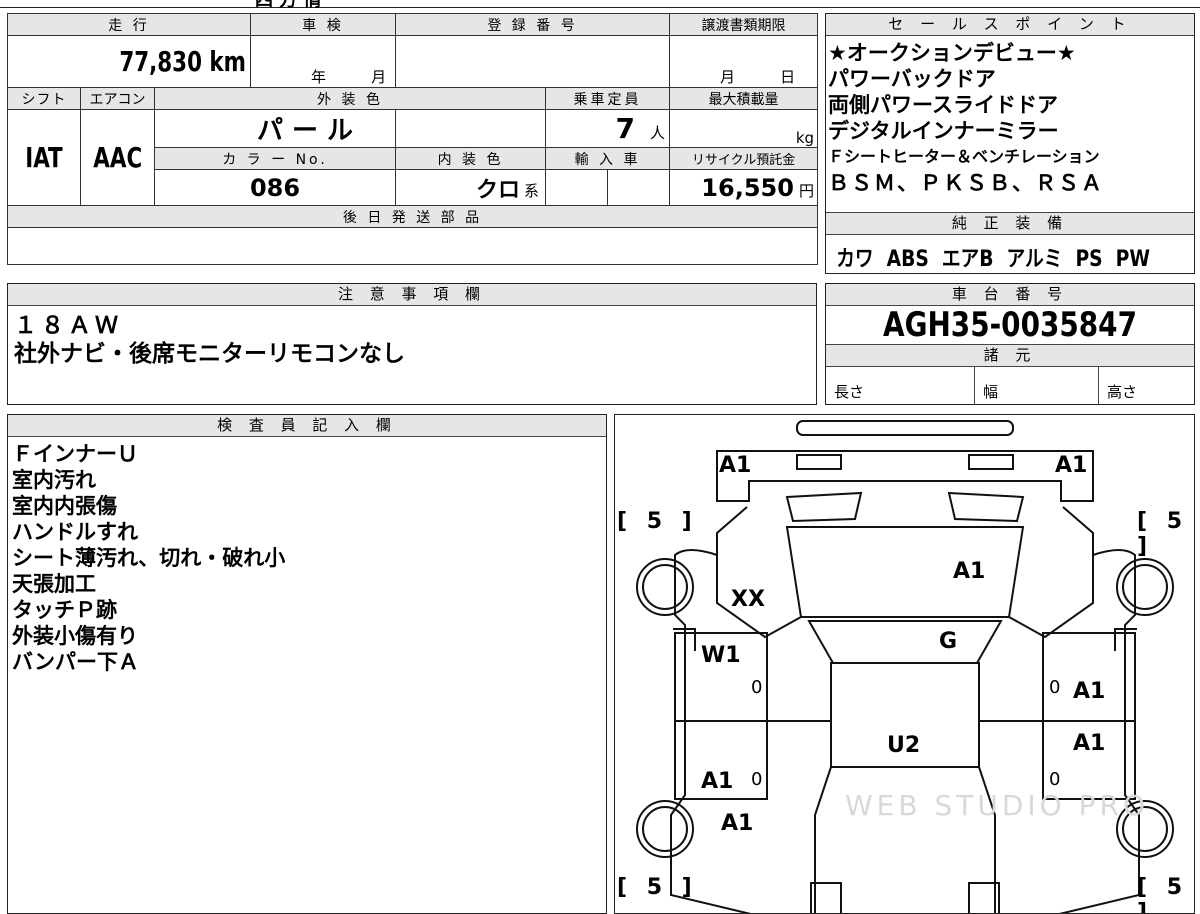 Image resolution: width=1200 pixels, height=914 pixels. What do you see at coordinates (1010, 25) in the screenshot?
I see `sales-points-header: セ ー ル ス ポ イ ン ト` at bounding box center [1010, 25].